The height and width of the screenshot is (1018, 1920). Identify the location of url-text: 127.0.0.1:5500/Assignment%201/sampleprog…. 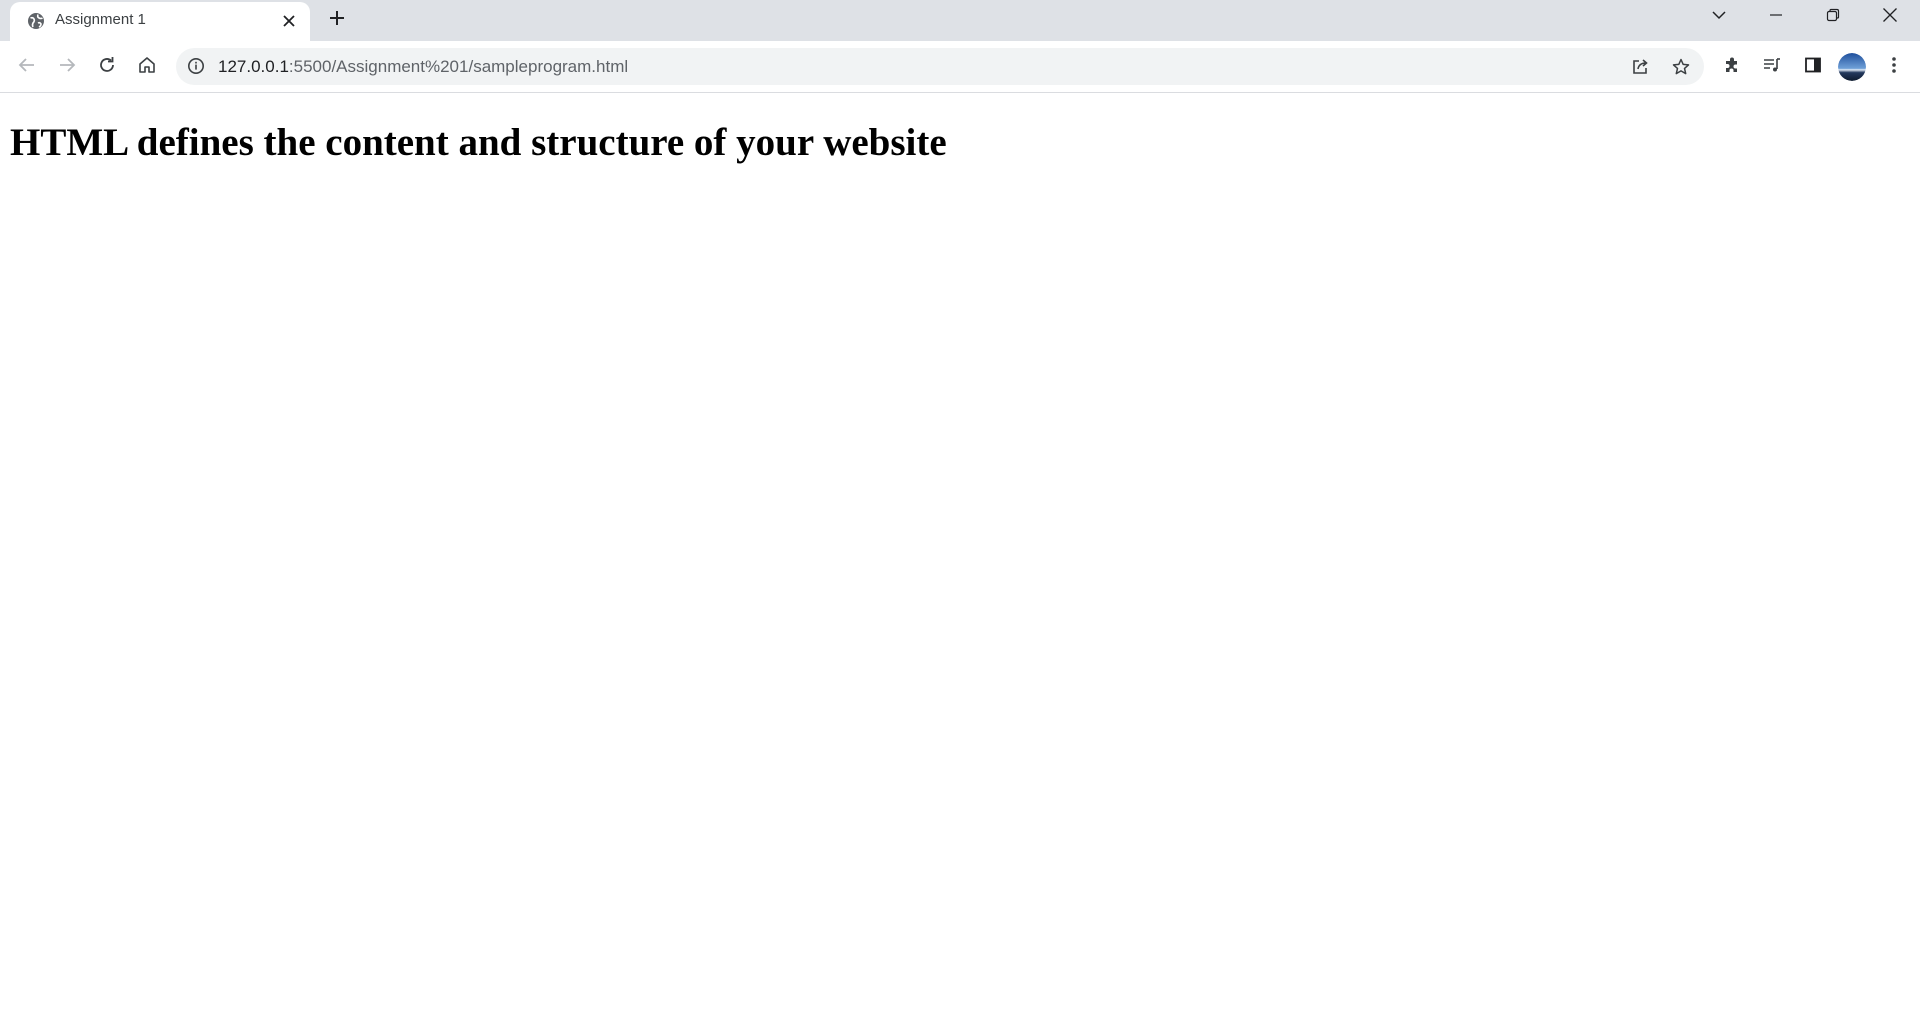
(423, 66).